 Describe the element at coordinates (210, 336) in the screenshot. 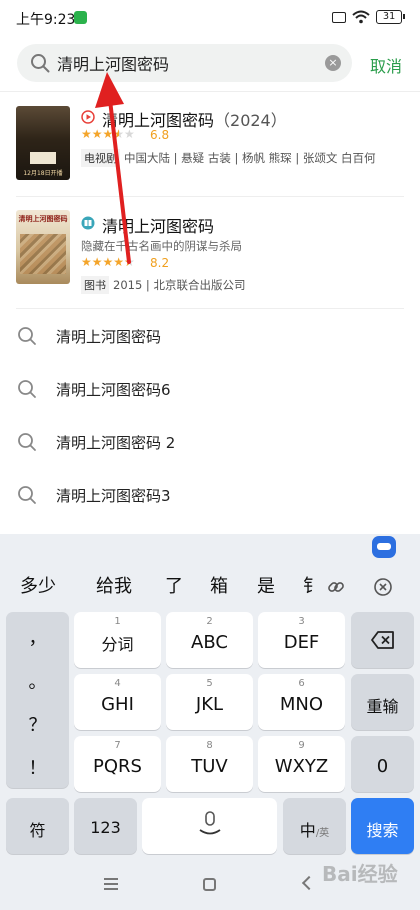

I see `suggestion-item: 清明上河图密码` at that location.